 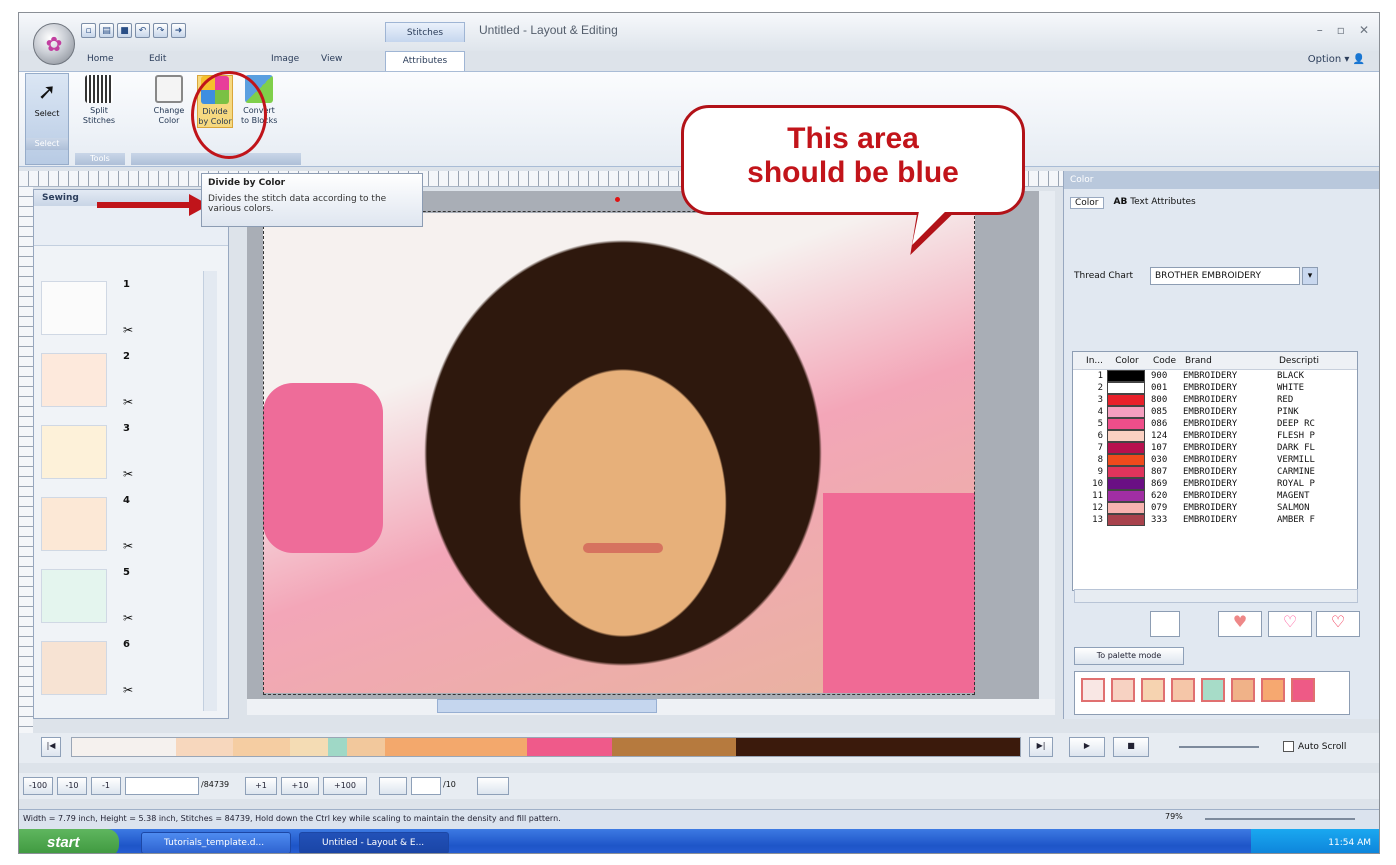 I want to click on auto-scroll-checkbox: Auto Scroll, so click(x=1314, y=746).